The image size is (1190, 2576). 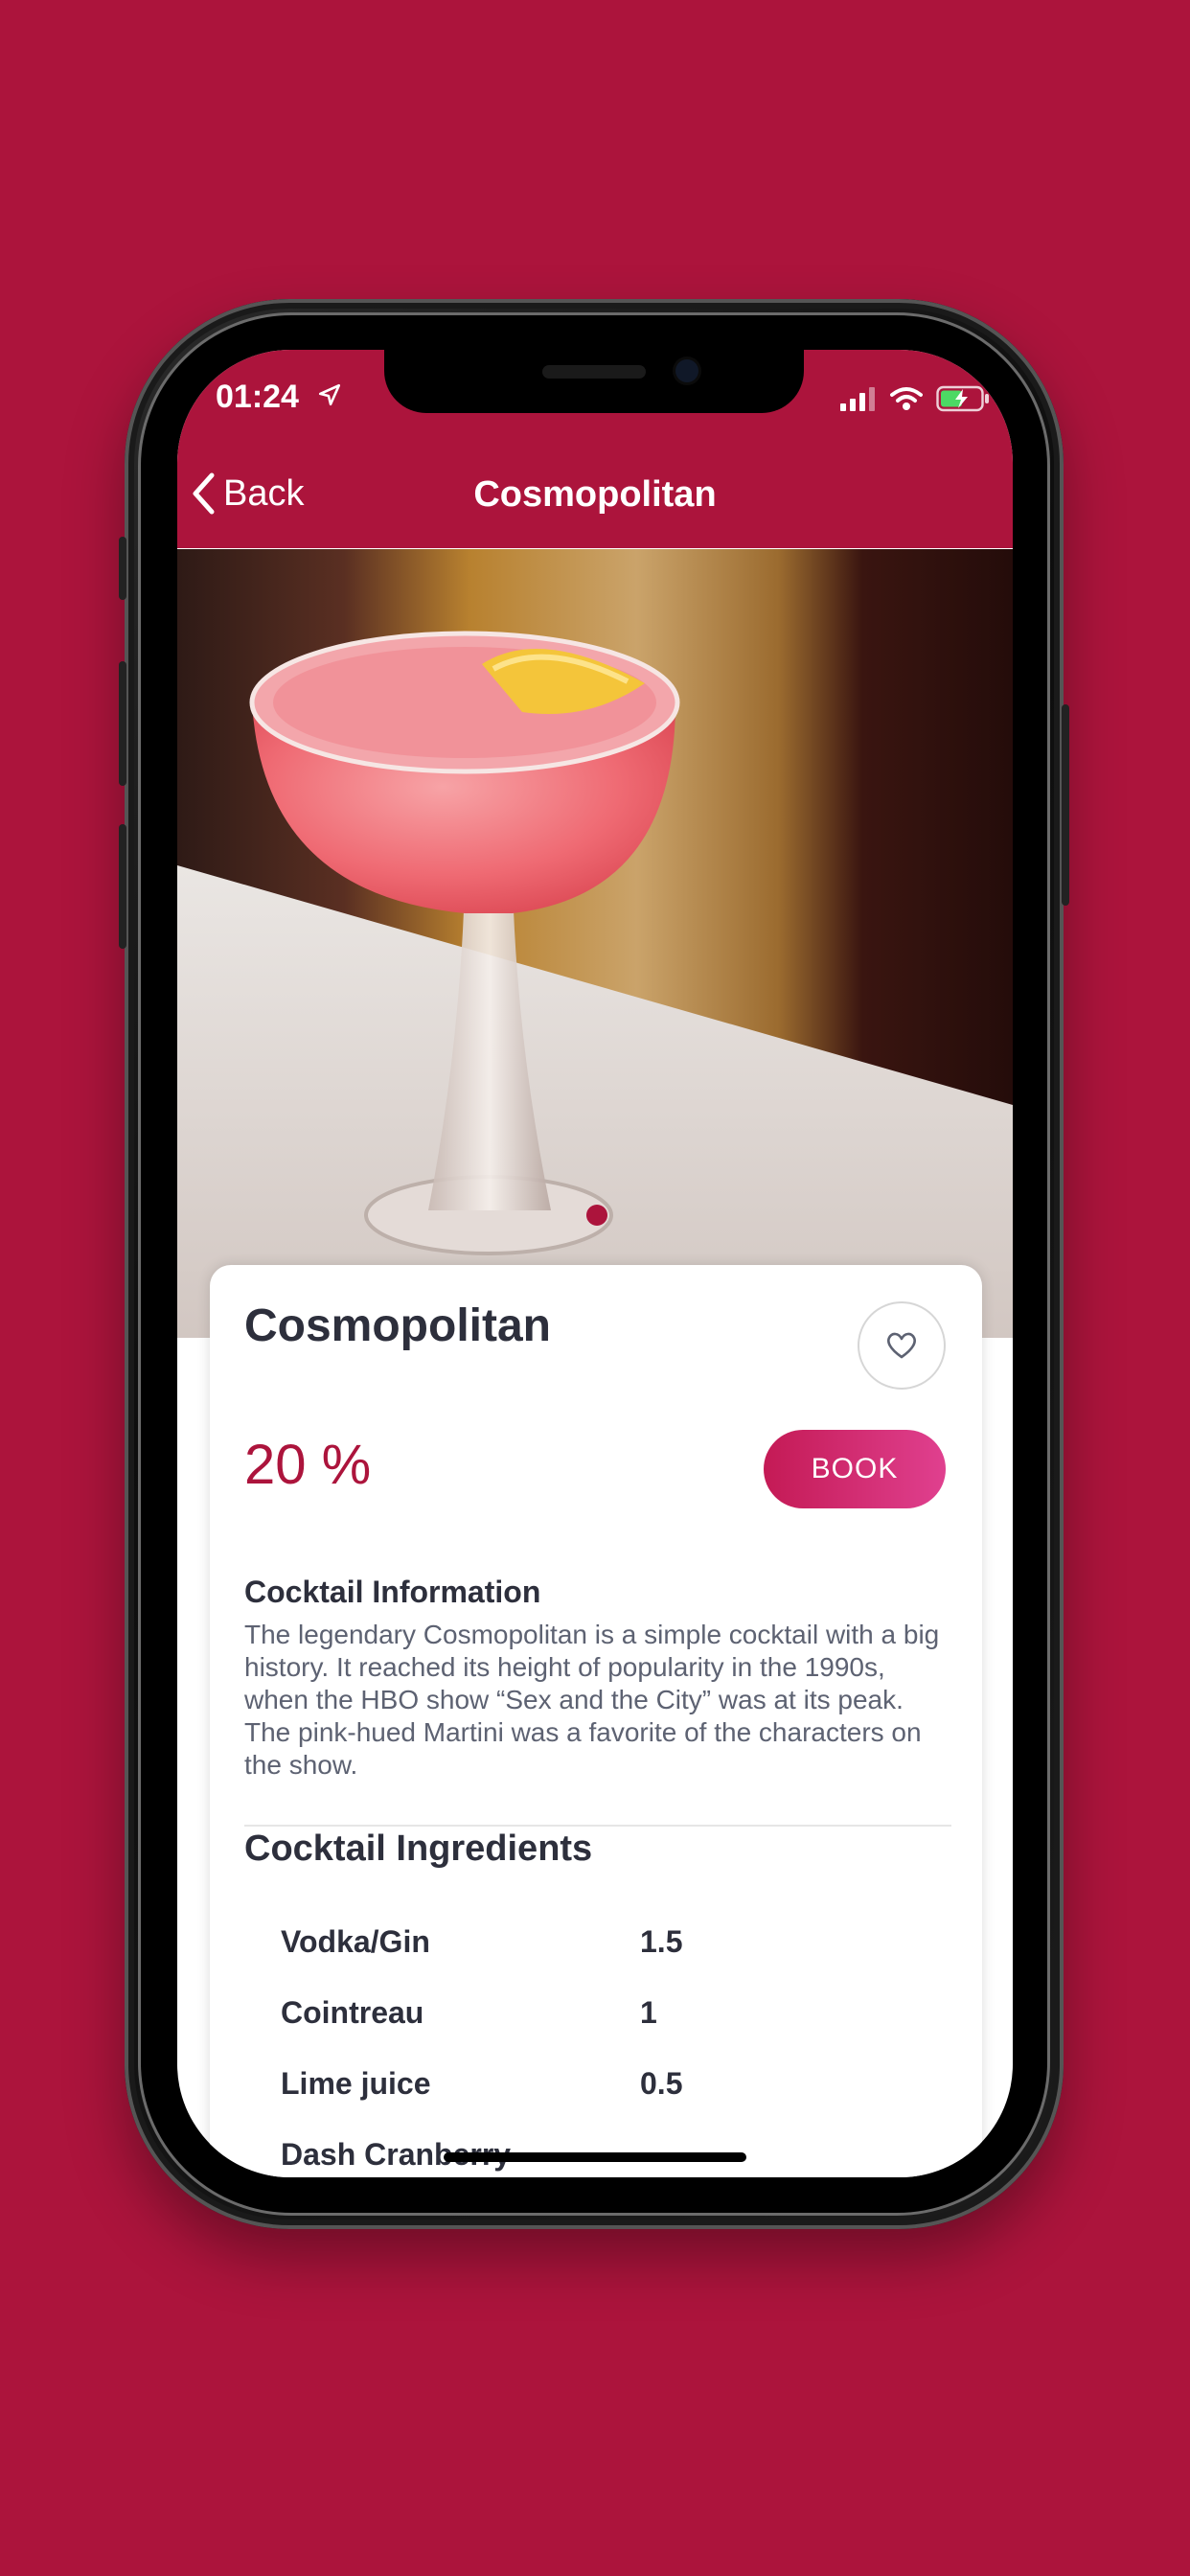 What do you see at coordinates (855, 1469) in the screenshot?
I see `book-button: BOOK` at bounding box center [855, 1469].